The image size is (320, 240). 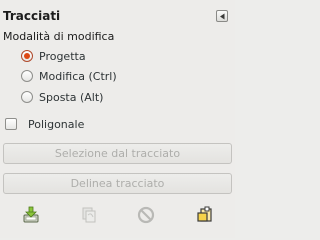 What do you see at coordinates (56, 124) in the screenshot?
I see `polygonal-label: Poligonale` at bounding box center [56, 124].